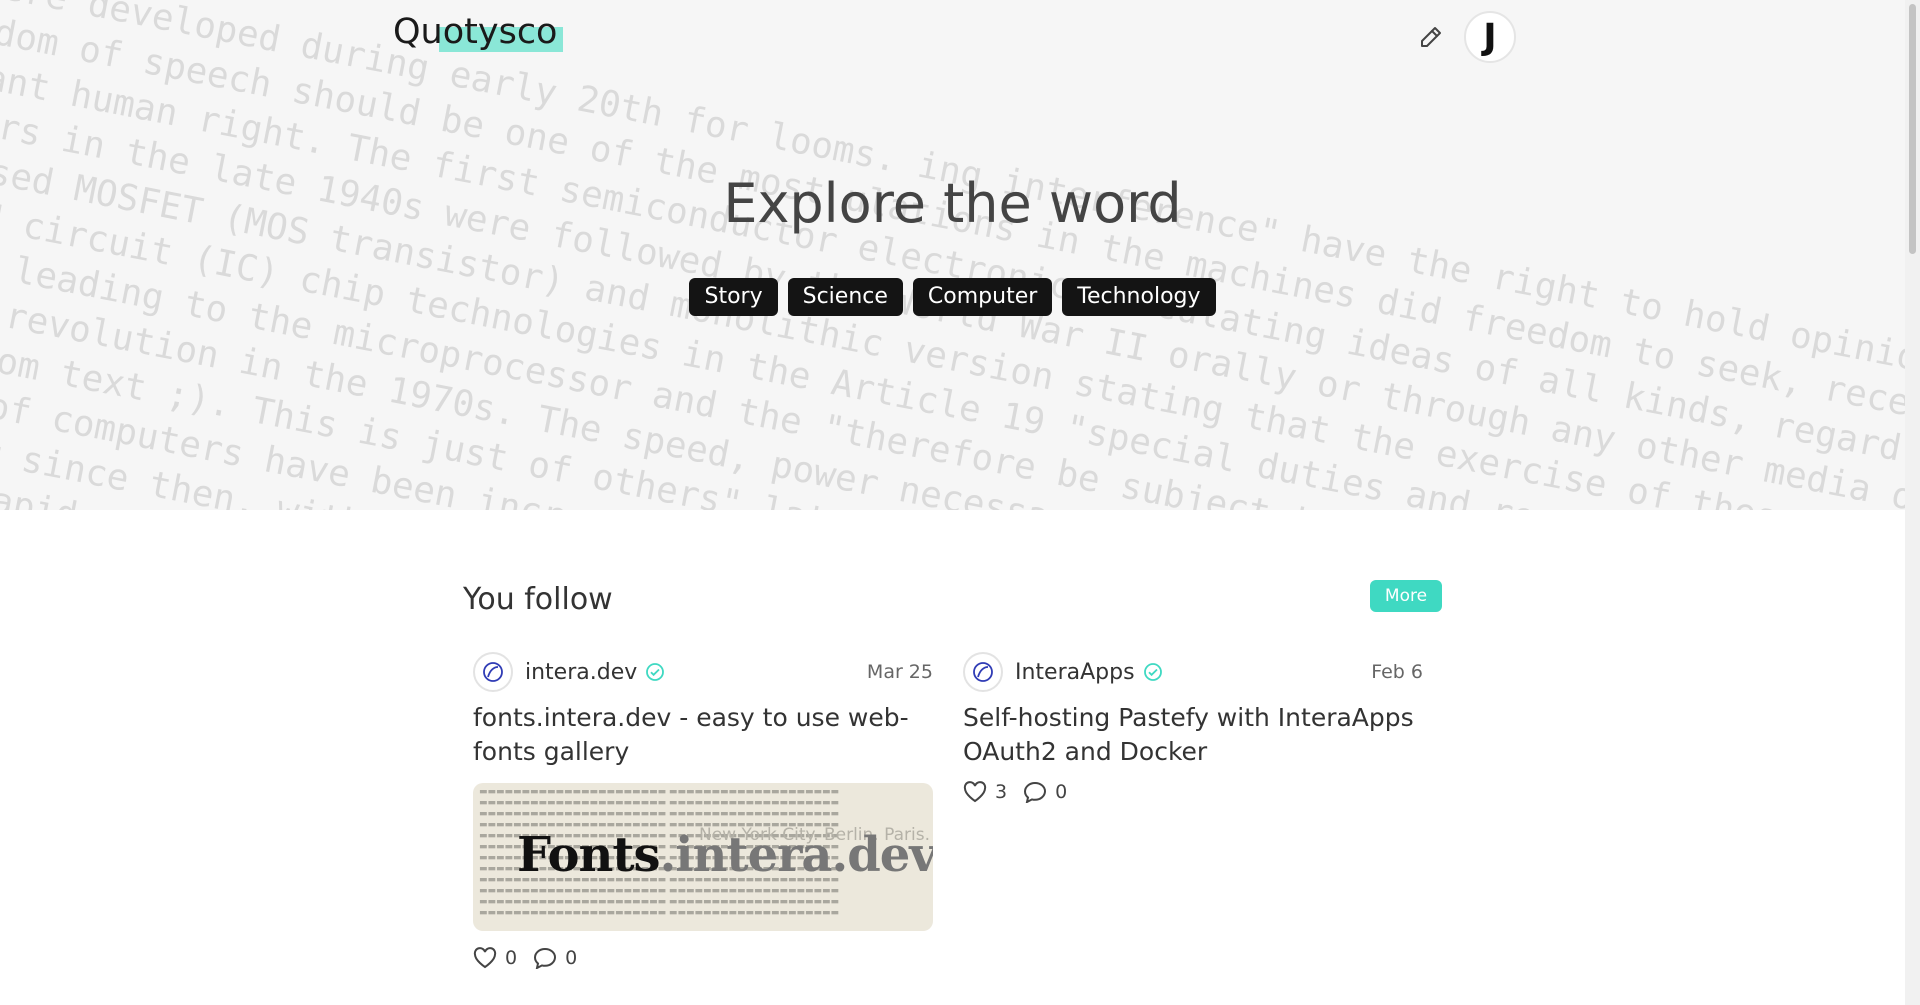  What do you see at coordinates (703, 958) in the screenshot?
I see `post-stats: 0 0` at bounding box center [703, 958].